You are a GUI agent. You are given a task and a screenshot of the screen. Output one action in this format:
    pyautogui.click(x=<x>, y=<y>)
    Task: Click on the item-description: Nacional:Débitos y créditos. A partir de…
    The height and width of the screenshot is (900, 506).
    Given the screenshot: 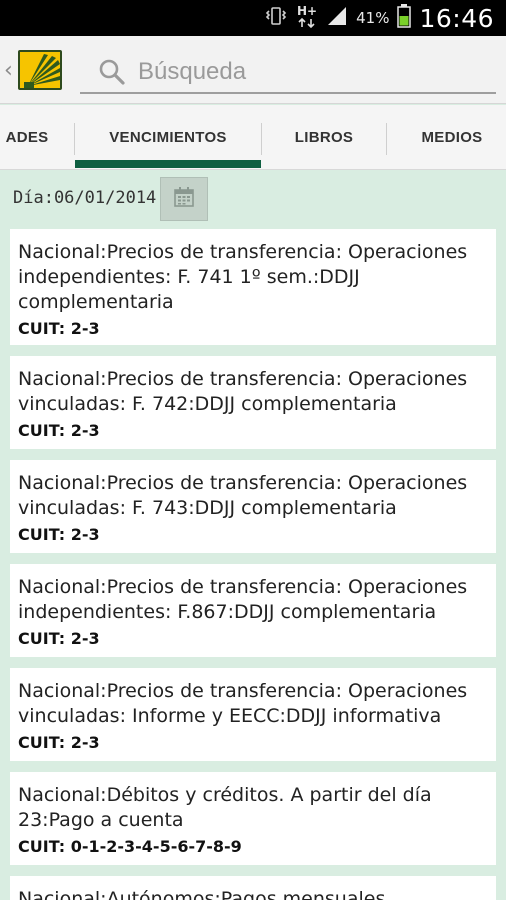 What is the action you would take?
    pyautogui.click(x=225, y=807)
    